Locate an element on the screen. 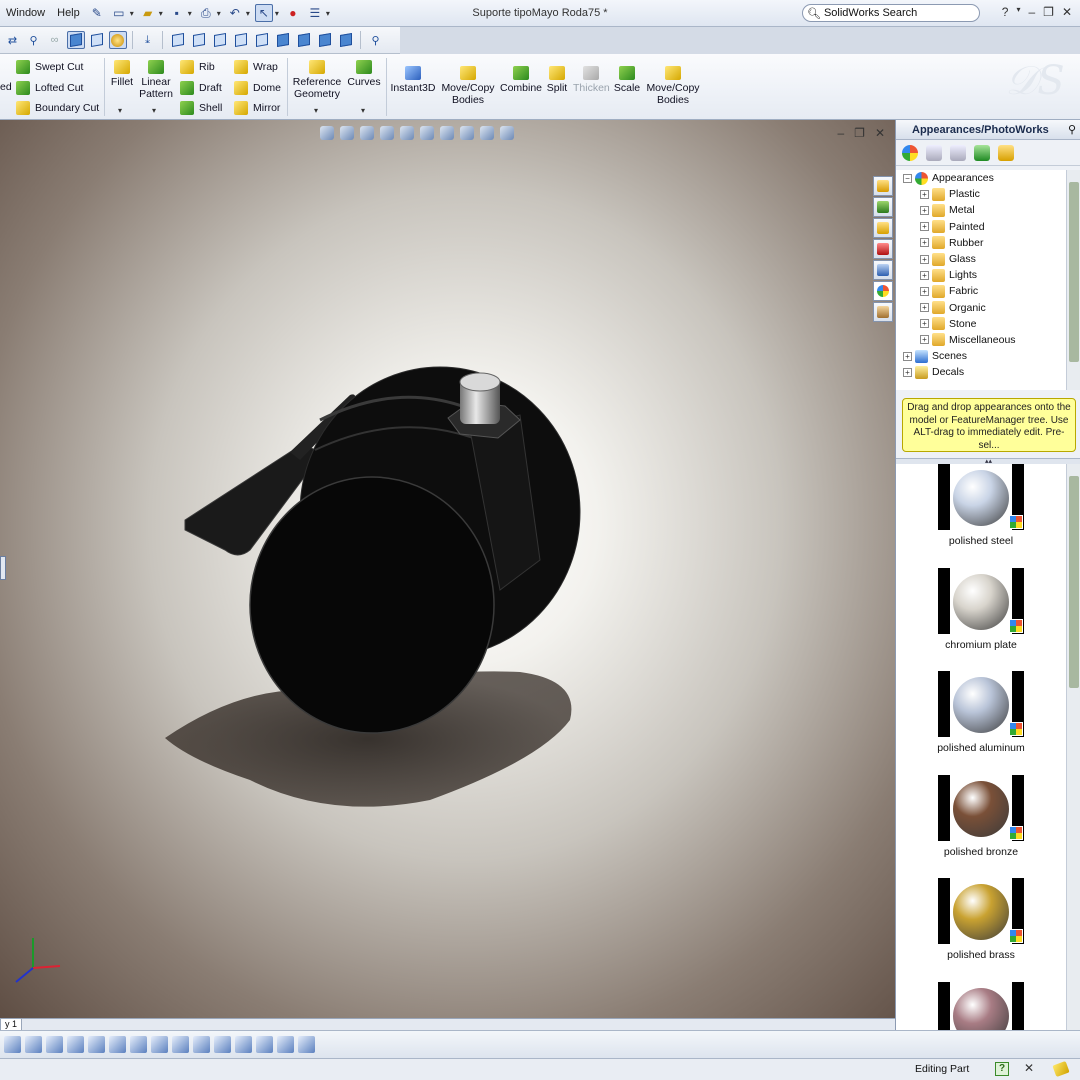  view-palette-tab is located at coordinates (883, 270).